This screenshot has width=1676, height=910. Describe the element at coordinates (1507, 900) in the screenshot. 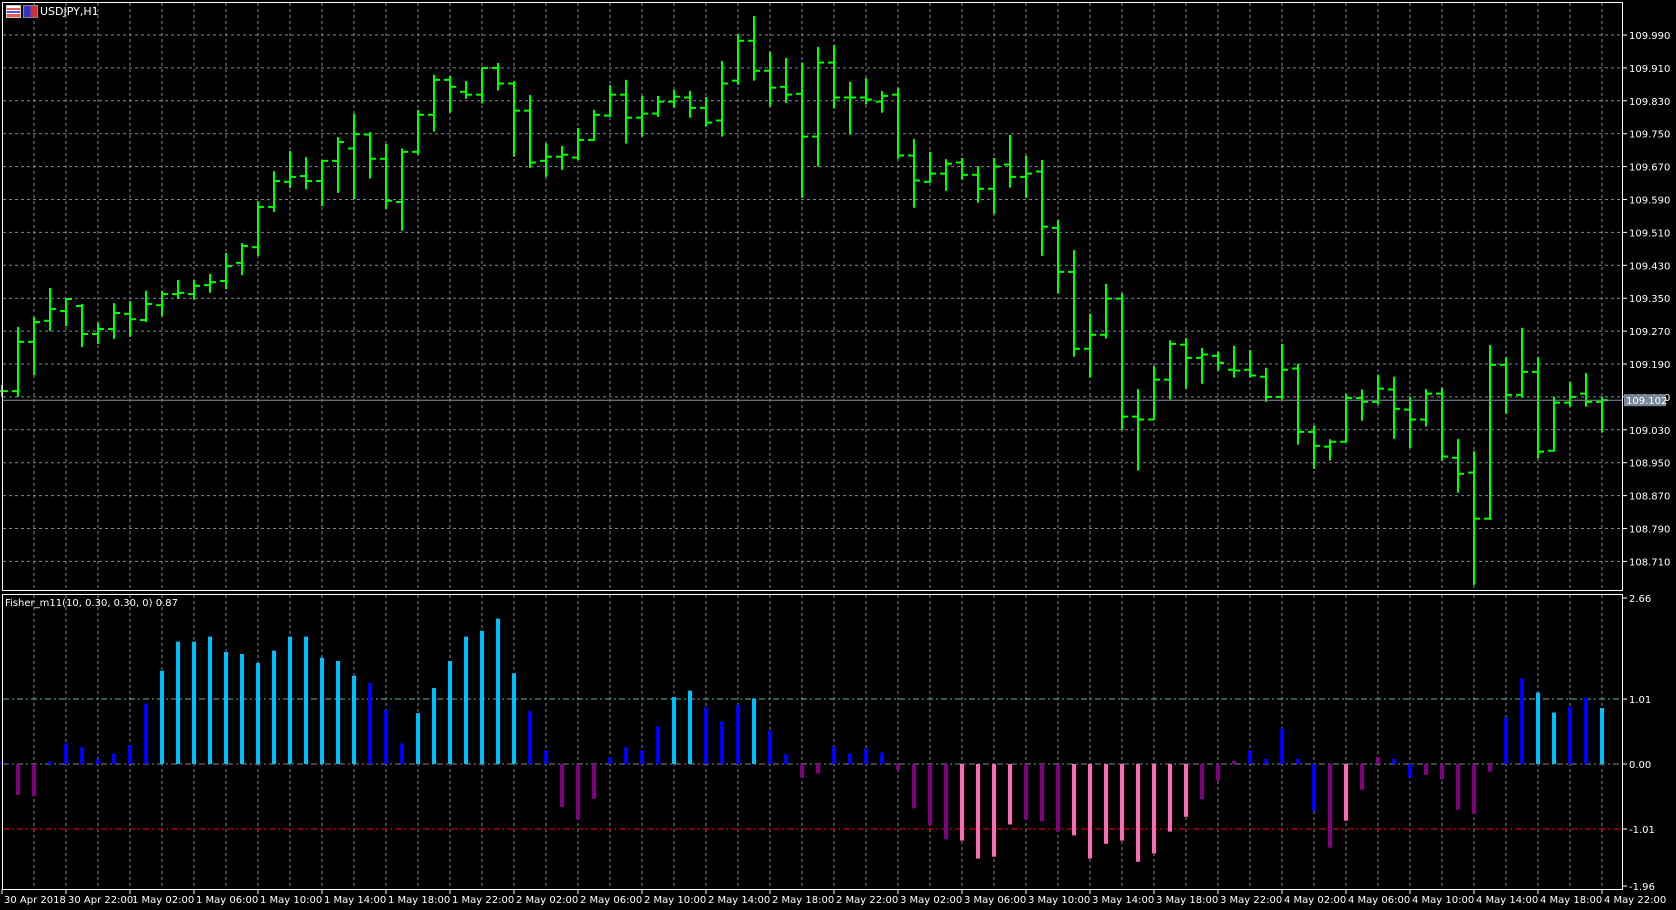

I see `time-tick-label: 4 May 14:00` at that location.